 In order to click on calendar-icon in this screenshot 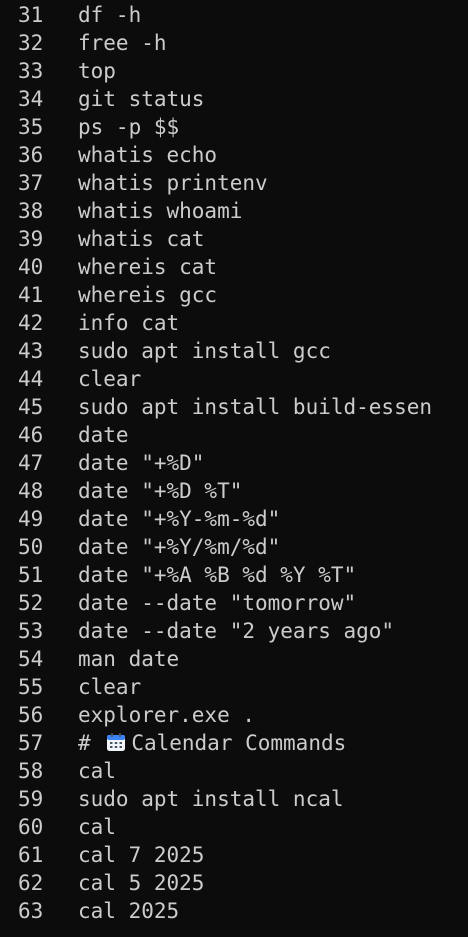, I will do `click(116, 742)`.